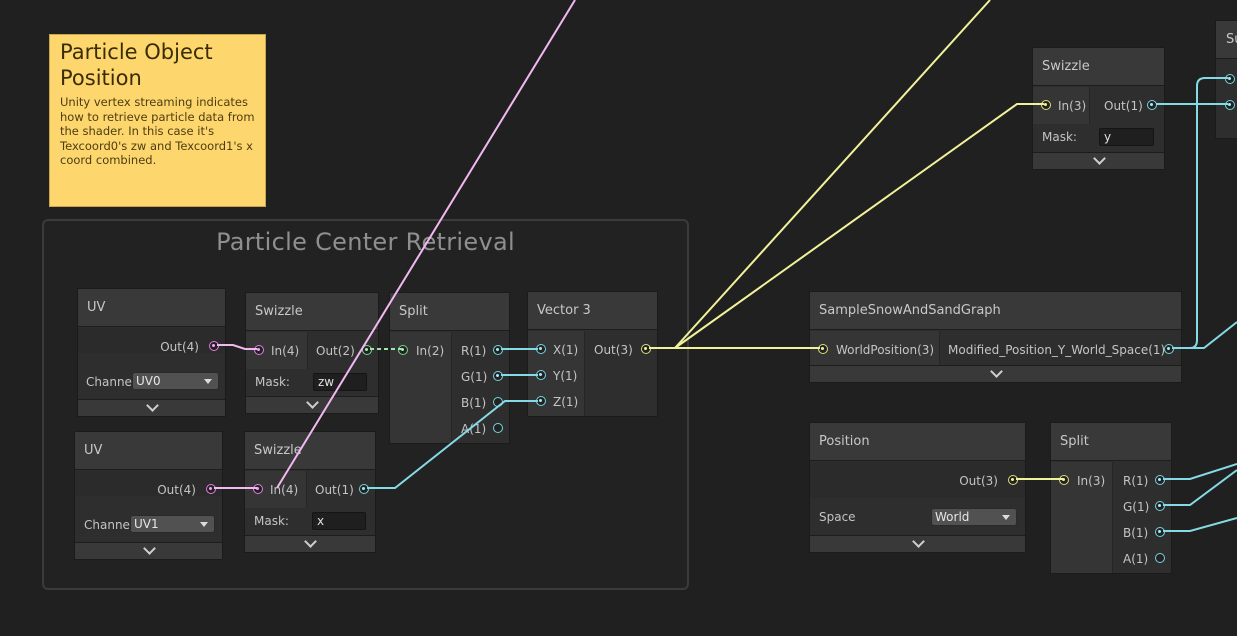  What do you see at coordinates (1200, 471) in the screenshot?
I see `wire-split-r-out` at bounding box center [1200, 471].